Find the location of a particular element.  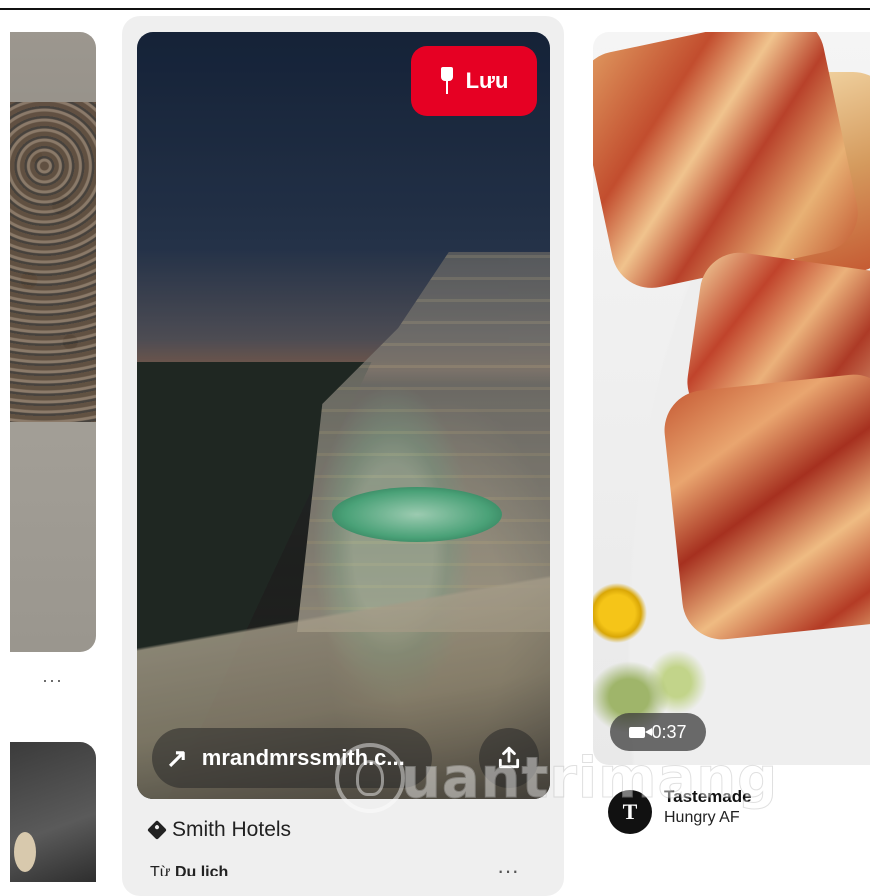

avatar: T is located at coordinates (630, 812).